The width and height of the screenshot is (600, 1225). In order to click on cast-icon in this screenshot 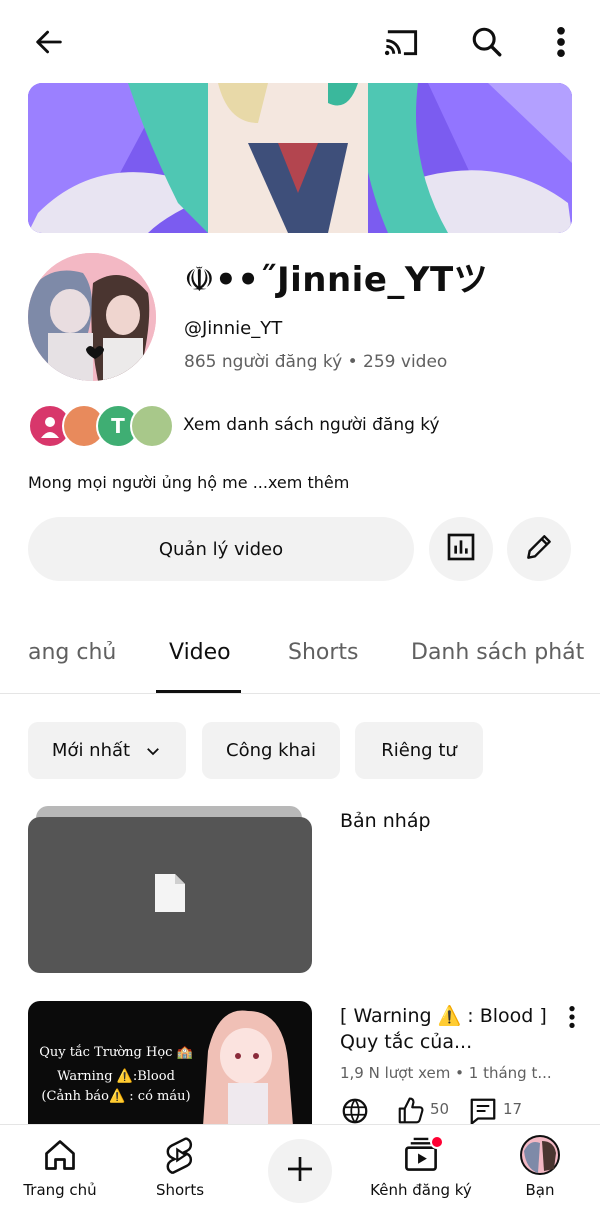, I will do `click(401, 42)`.